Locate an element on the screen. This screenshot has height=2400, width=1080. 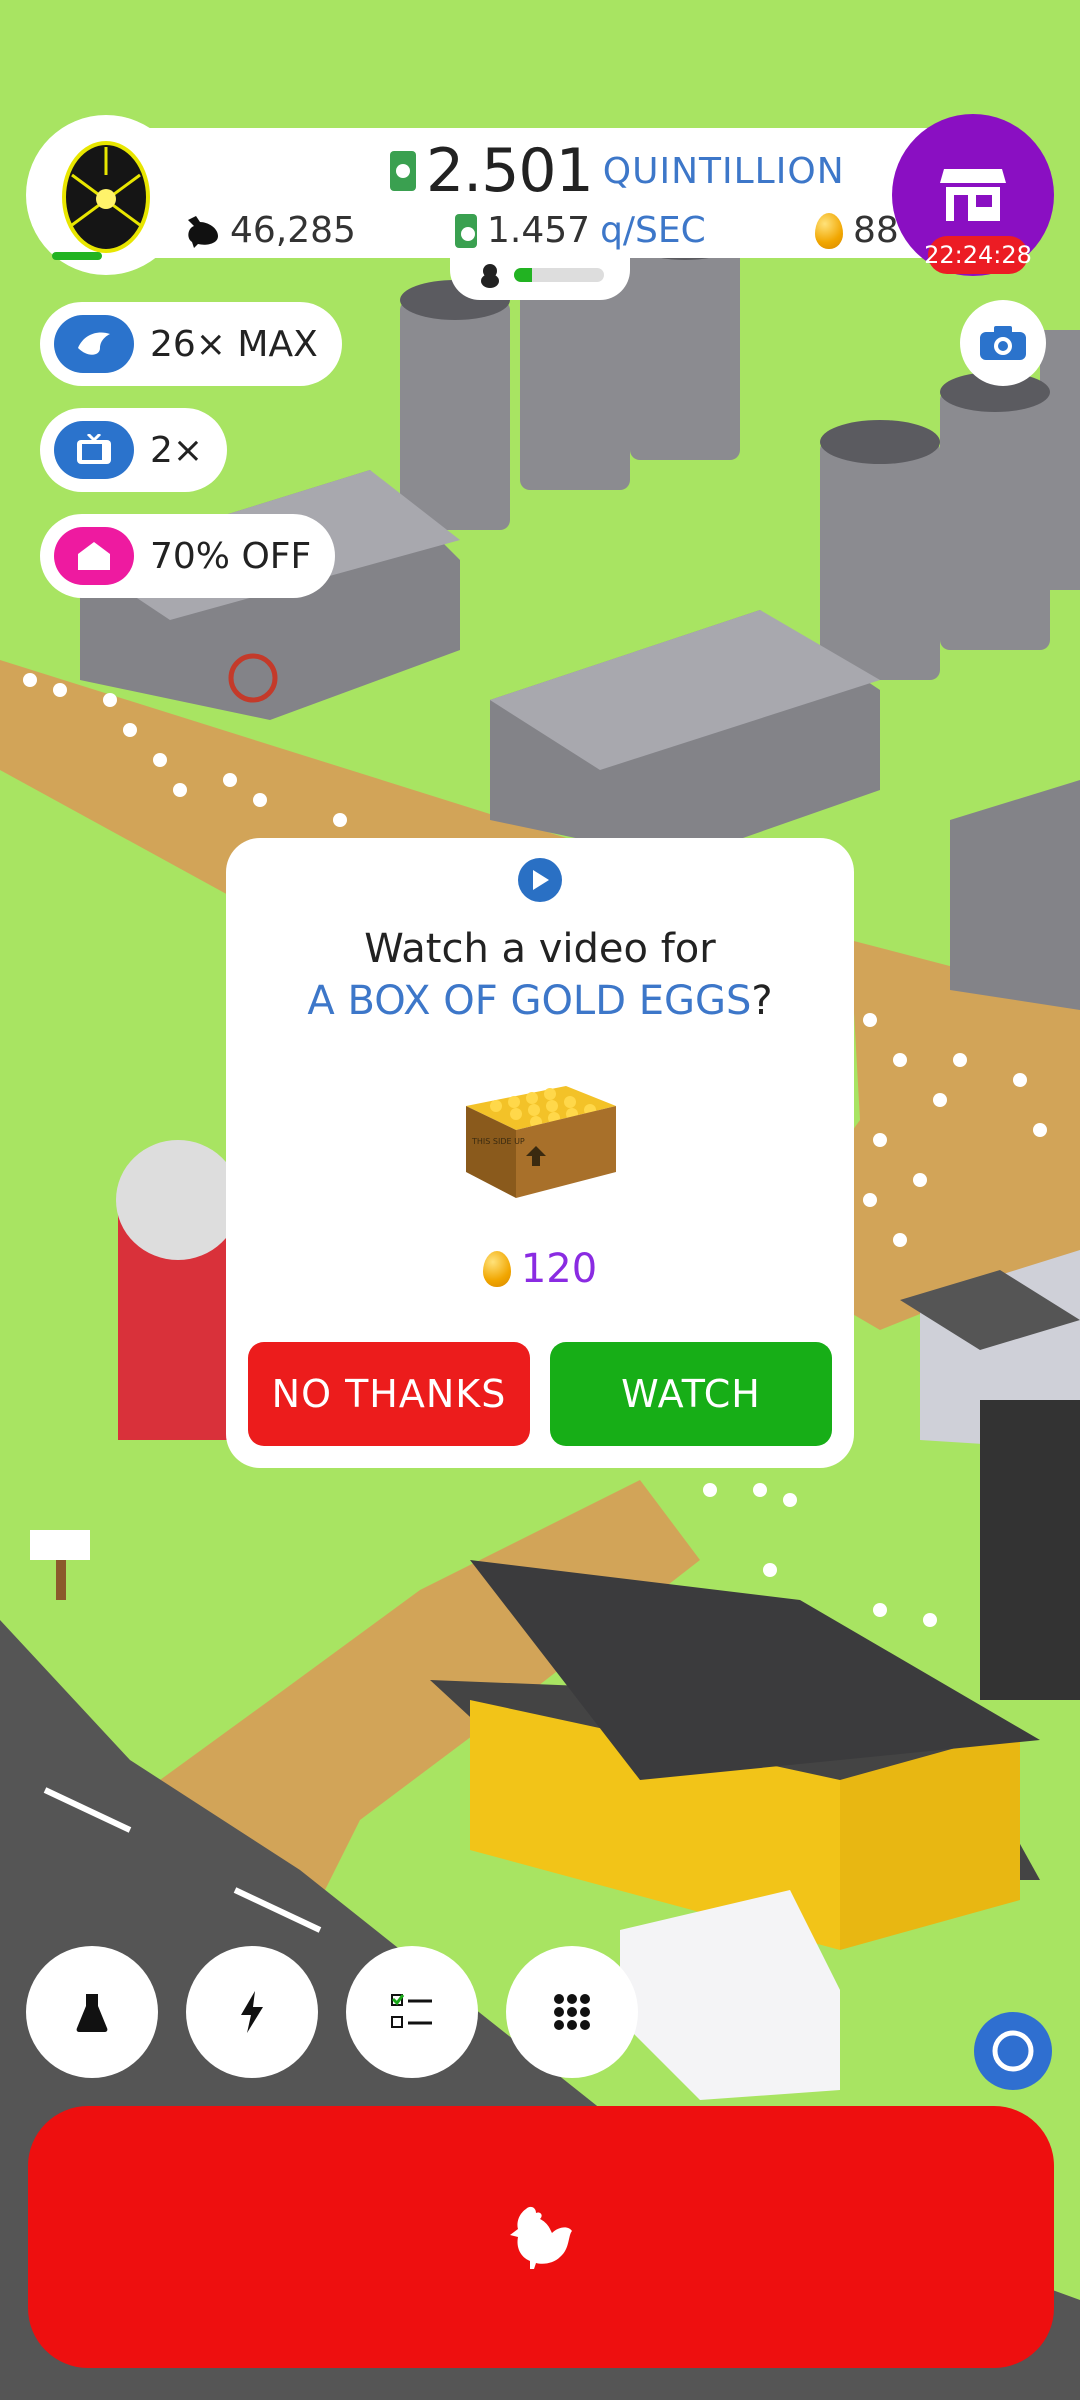
menu-button is located at coordinates (572, 2012).